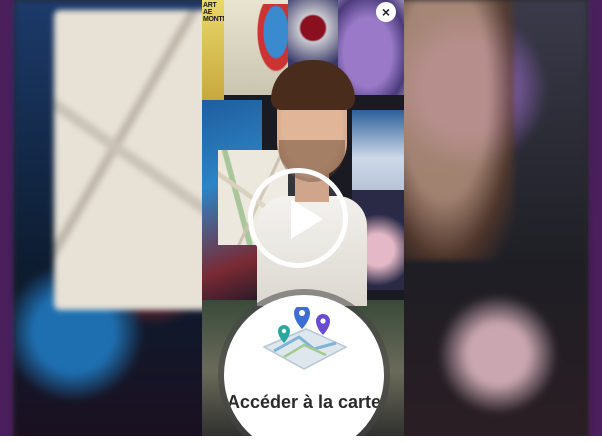 This screenshot has width=602, height=443. Describe the element at coordinates (304, 402) in the screenshot. I see `map-cta-label: Accéder à la carte` at that location.